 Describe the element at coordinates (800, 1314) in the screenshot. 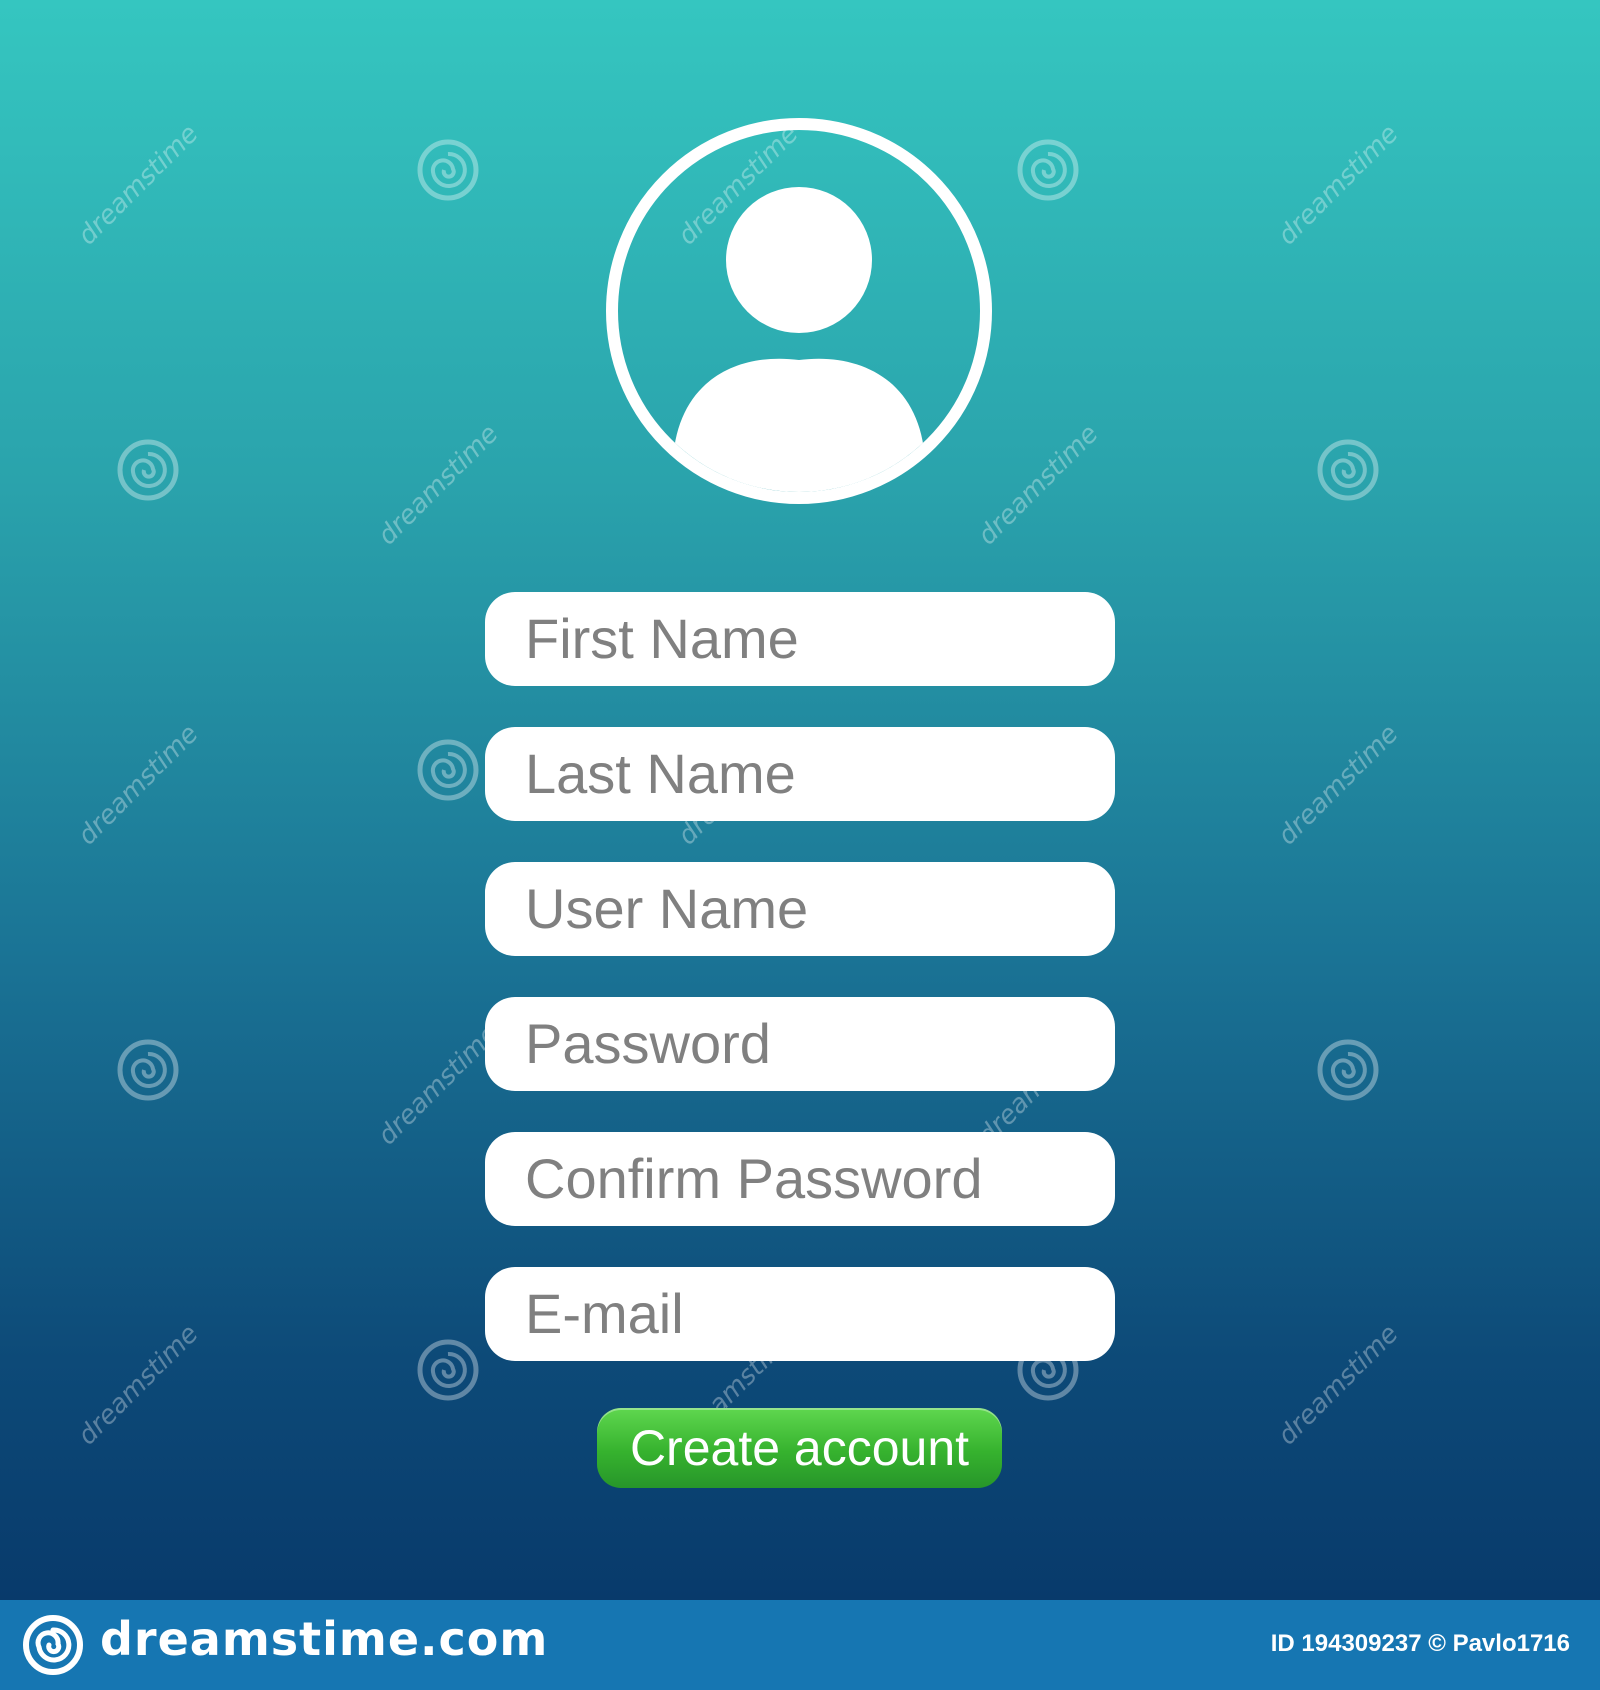

I see `email-field` at that location.